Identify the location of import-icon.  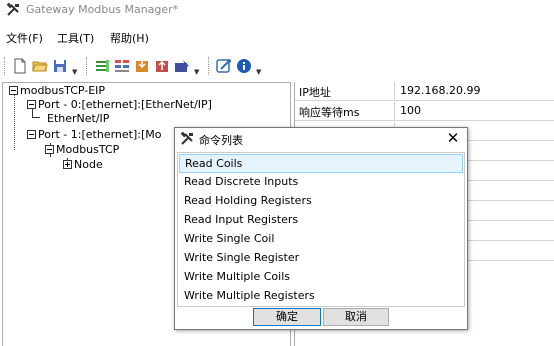
(142, 66).